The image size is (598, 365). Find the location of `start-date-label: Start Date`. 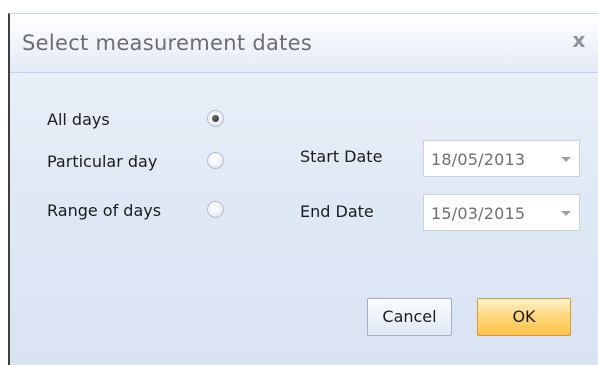

start-date-label: Start Date is located at coordinates (341, 156).